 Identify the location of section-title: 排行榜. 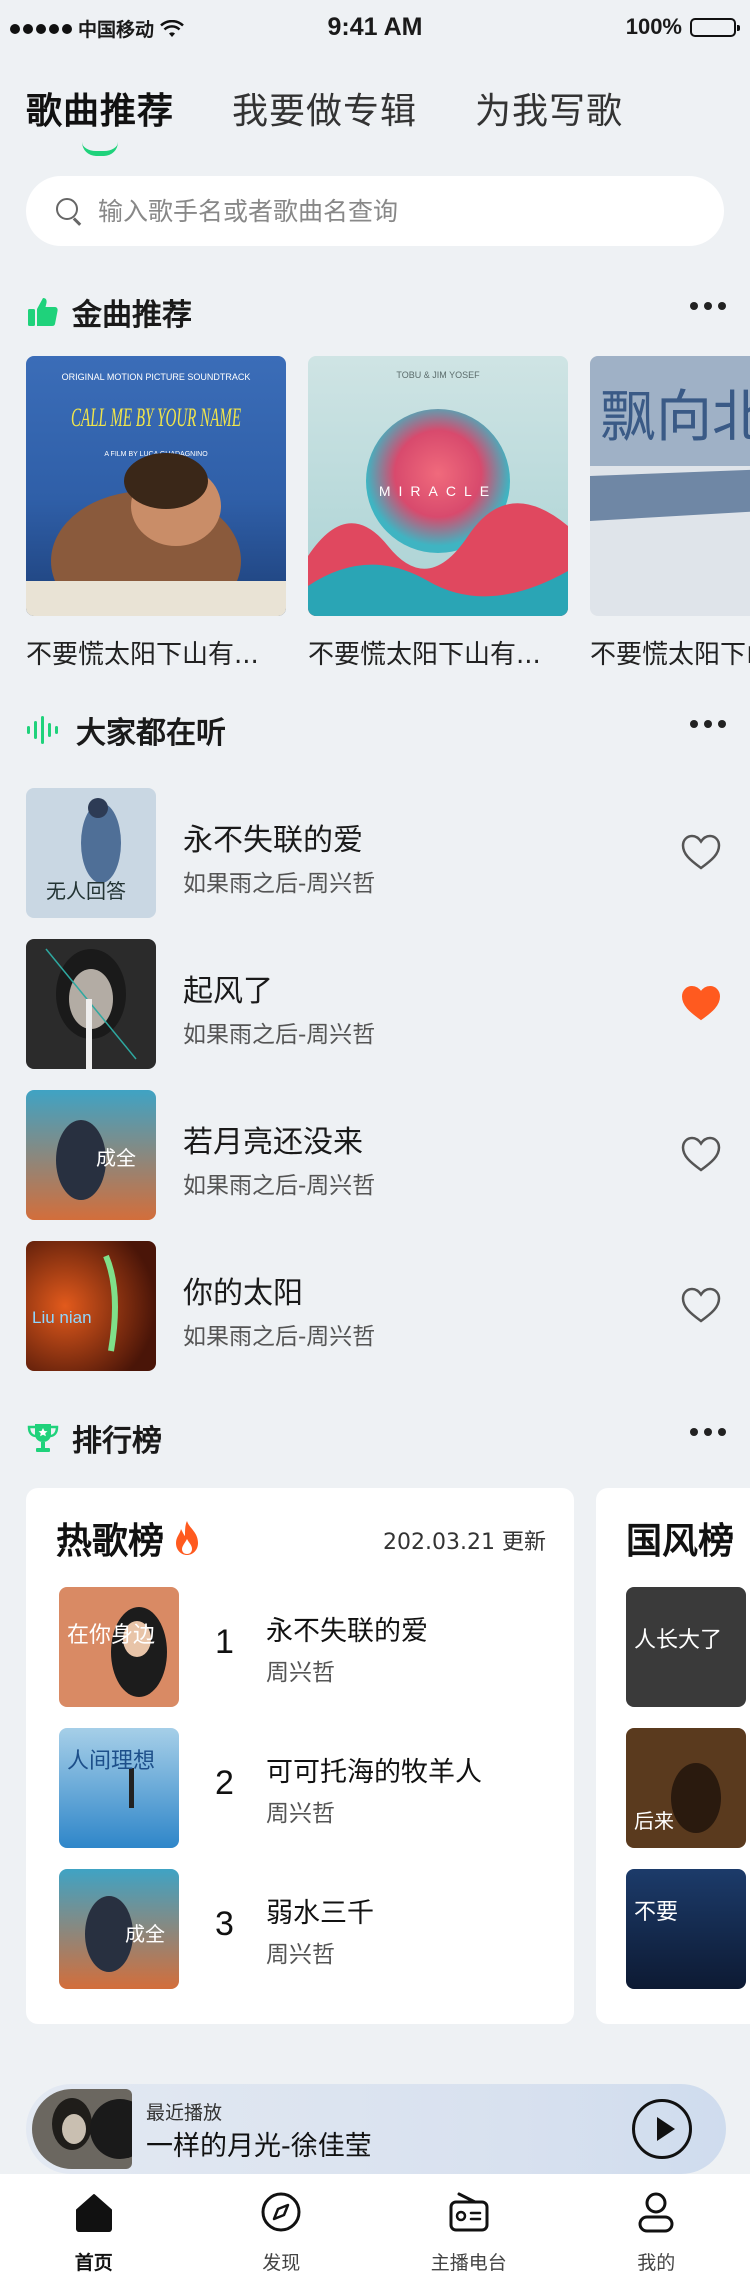
(117, 1441).